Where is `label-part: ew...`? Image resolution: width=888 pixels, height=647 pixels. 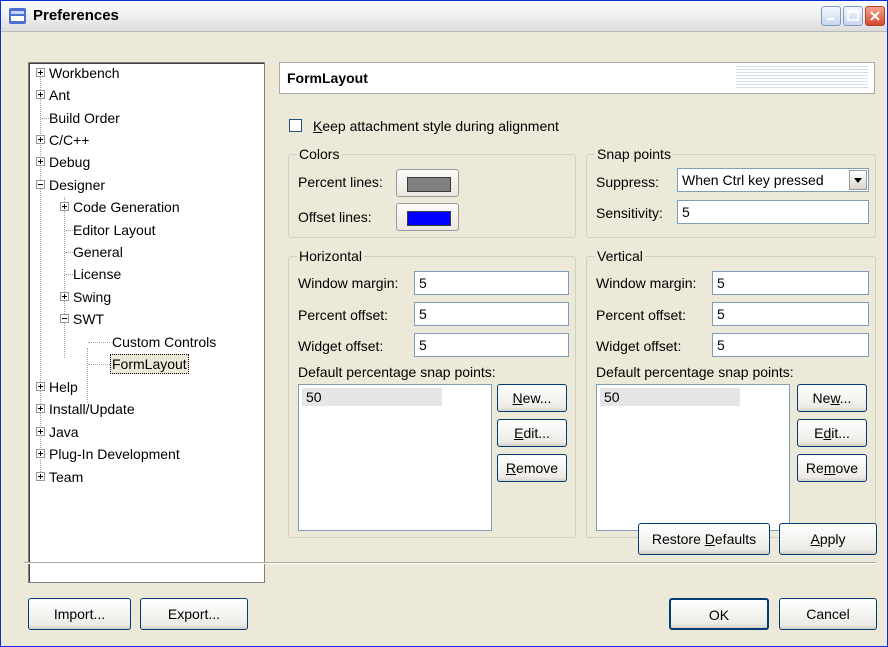
label-part: ew... is located at coordinates (537, 398).